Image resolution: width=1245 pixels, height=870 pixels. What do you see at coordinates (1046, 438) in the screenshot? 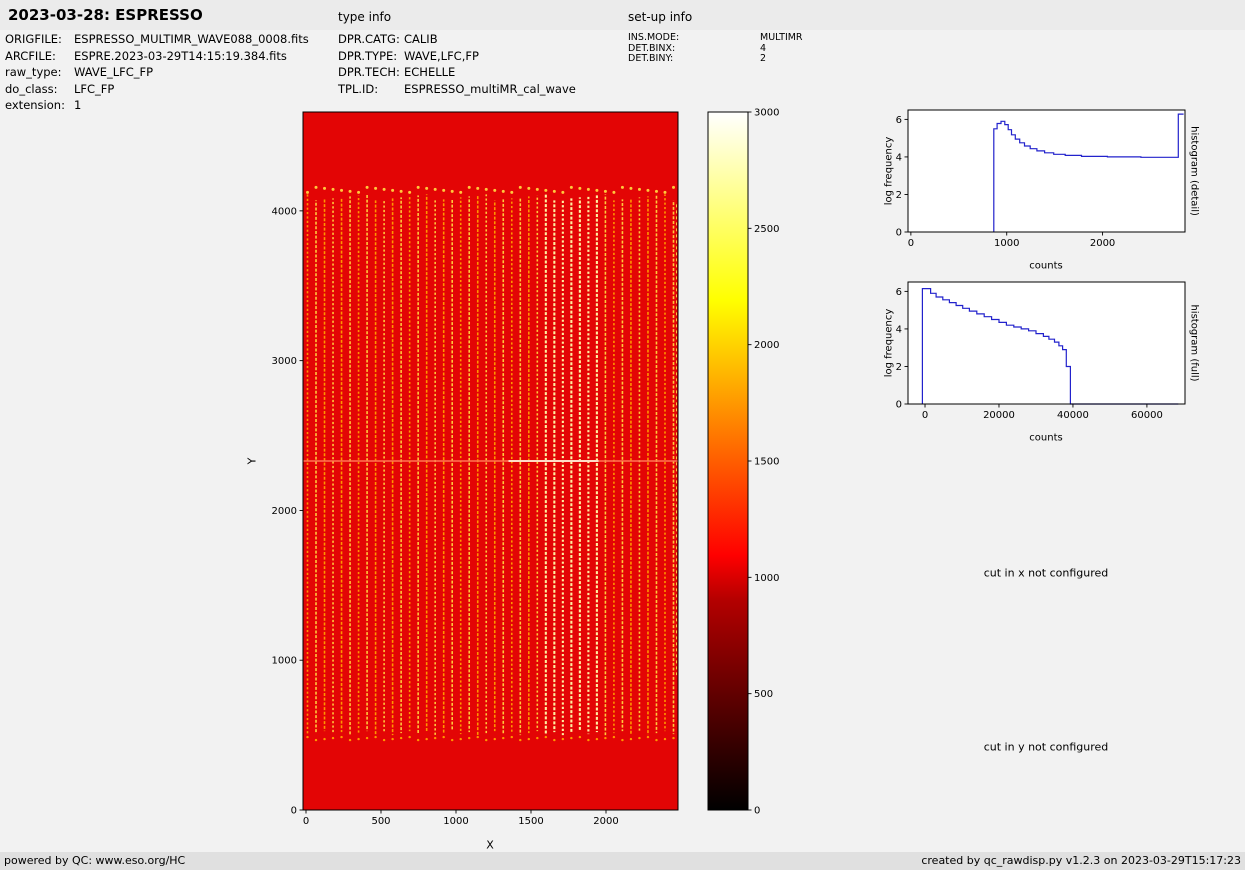
I see `hist-full-xaxis-label: counts` at bounding box center [1046, 438].